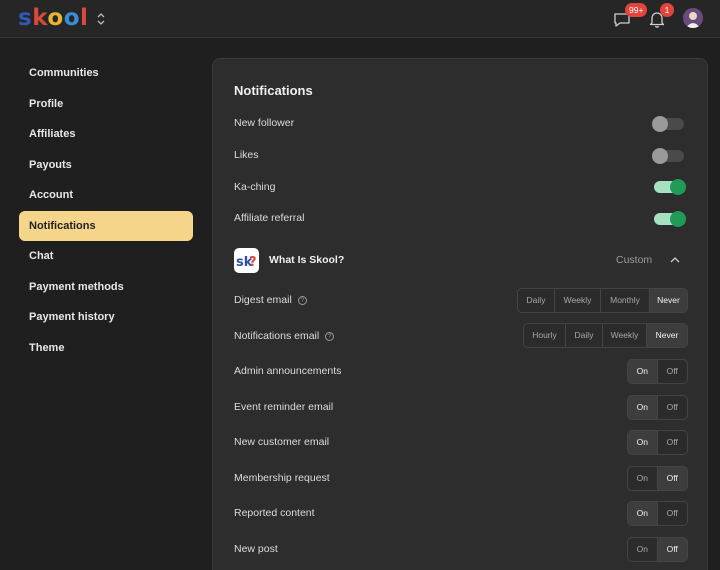  What do you see at coordinates (106, 256) in the screenshot?
I see `sidebar-item-chat: Chat` at bounding box center [106, 256].